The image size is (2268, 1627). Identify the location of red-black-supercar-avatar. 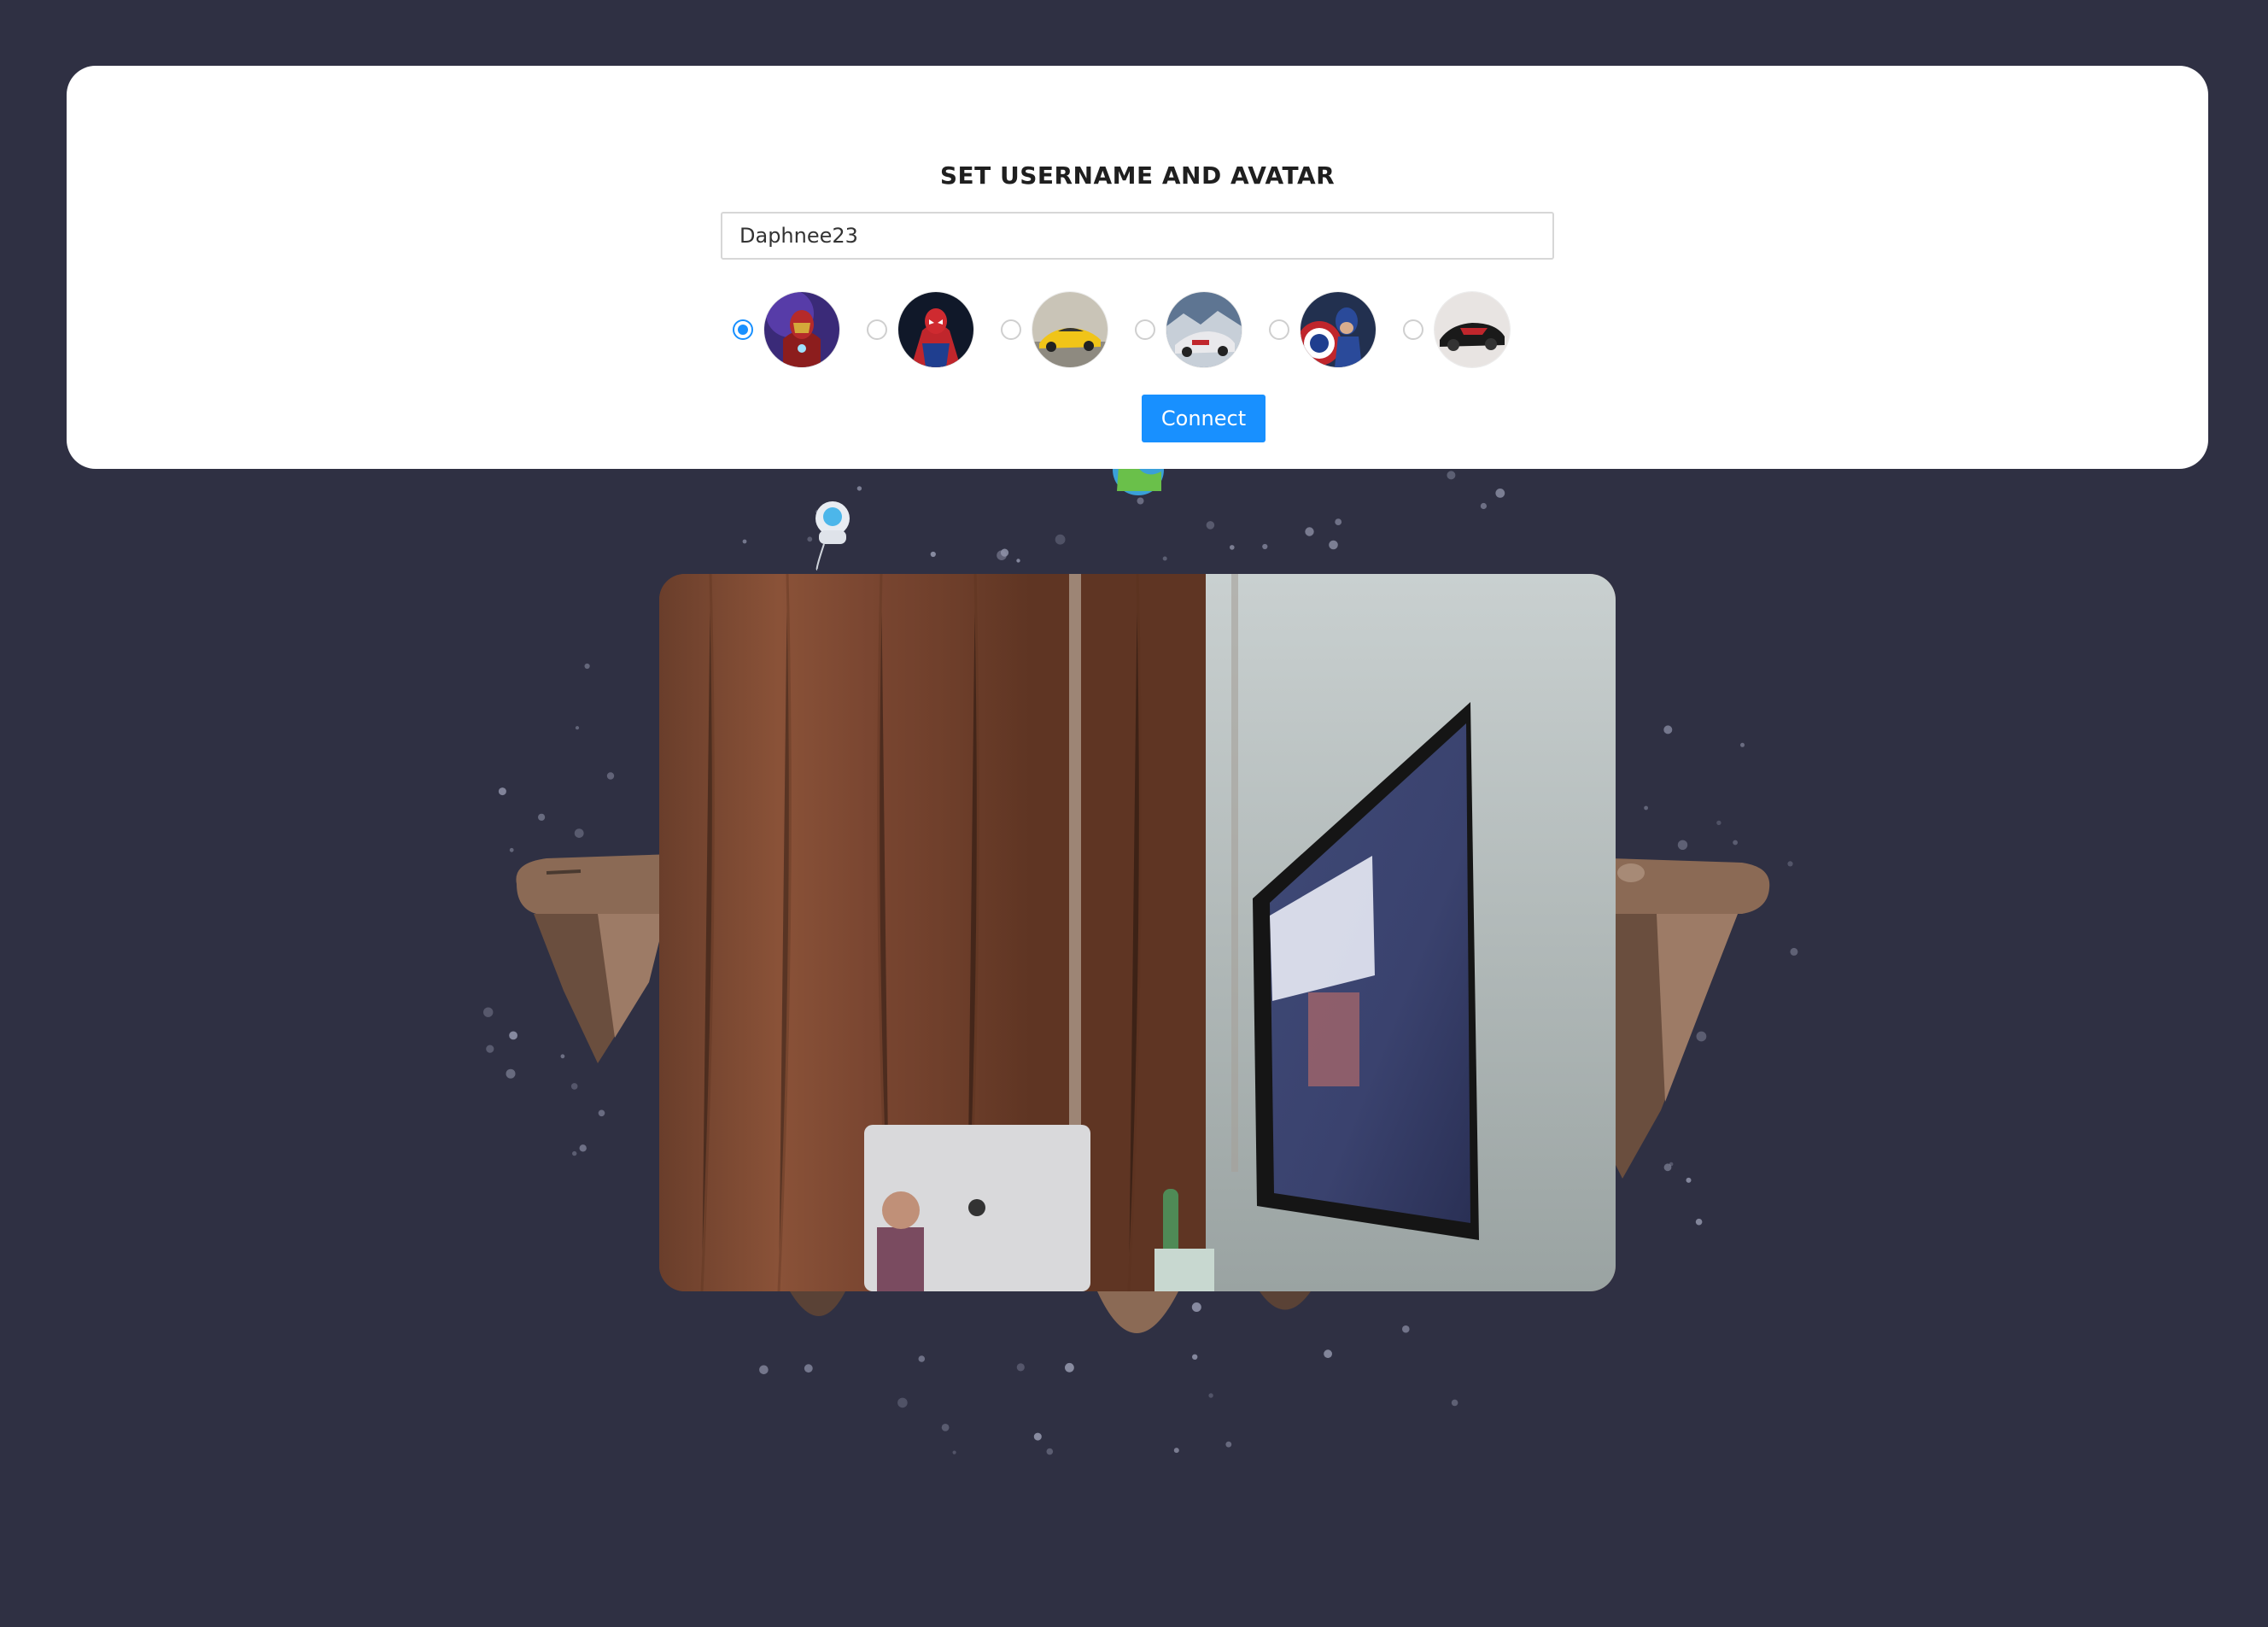
(1472, 329).